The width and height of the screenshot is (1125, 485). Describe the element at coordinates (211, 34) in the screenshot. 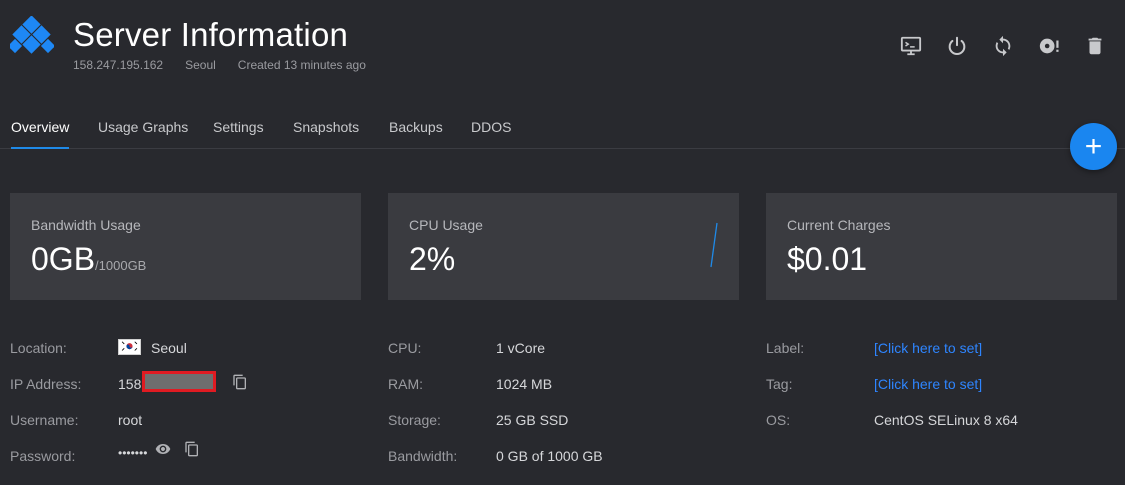

I see `page-title: Server Information` at that location.